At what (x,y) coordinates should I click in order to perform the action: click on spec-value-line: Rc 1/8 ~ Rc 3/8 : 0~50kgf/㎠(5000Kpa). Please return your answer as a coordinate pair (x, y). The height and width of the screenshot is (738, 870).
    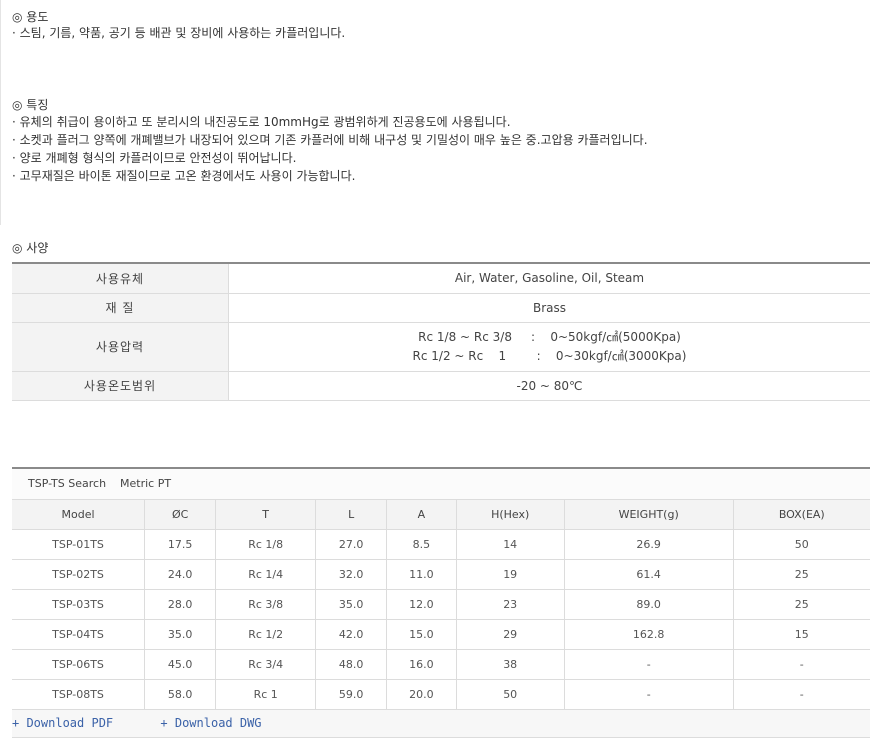
    Looking at the image, I should click on (549, 337).